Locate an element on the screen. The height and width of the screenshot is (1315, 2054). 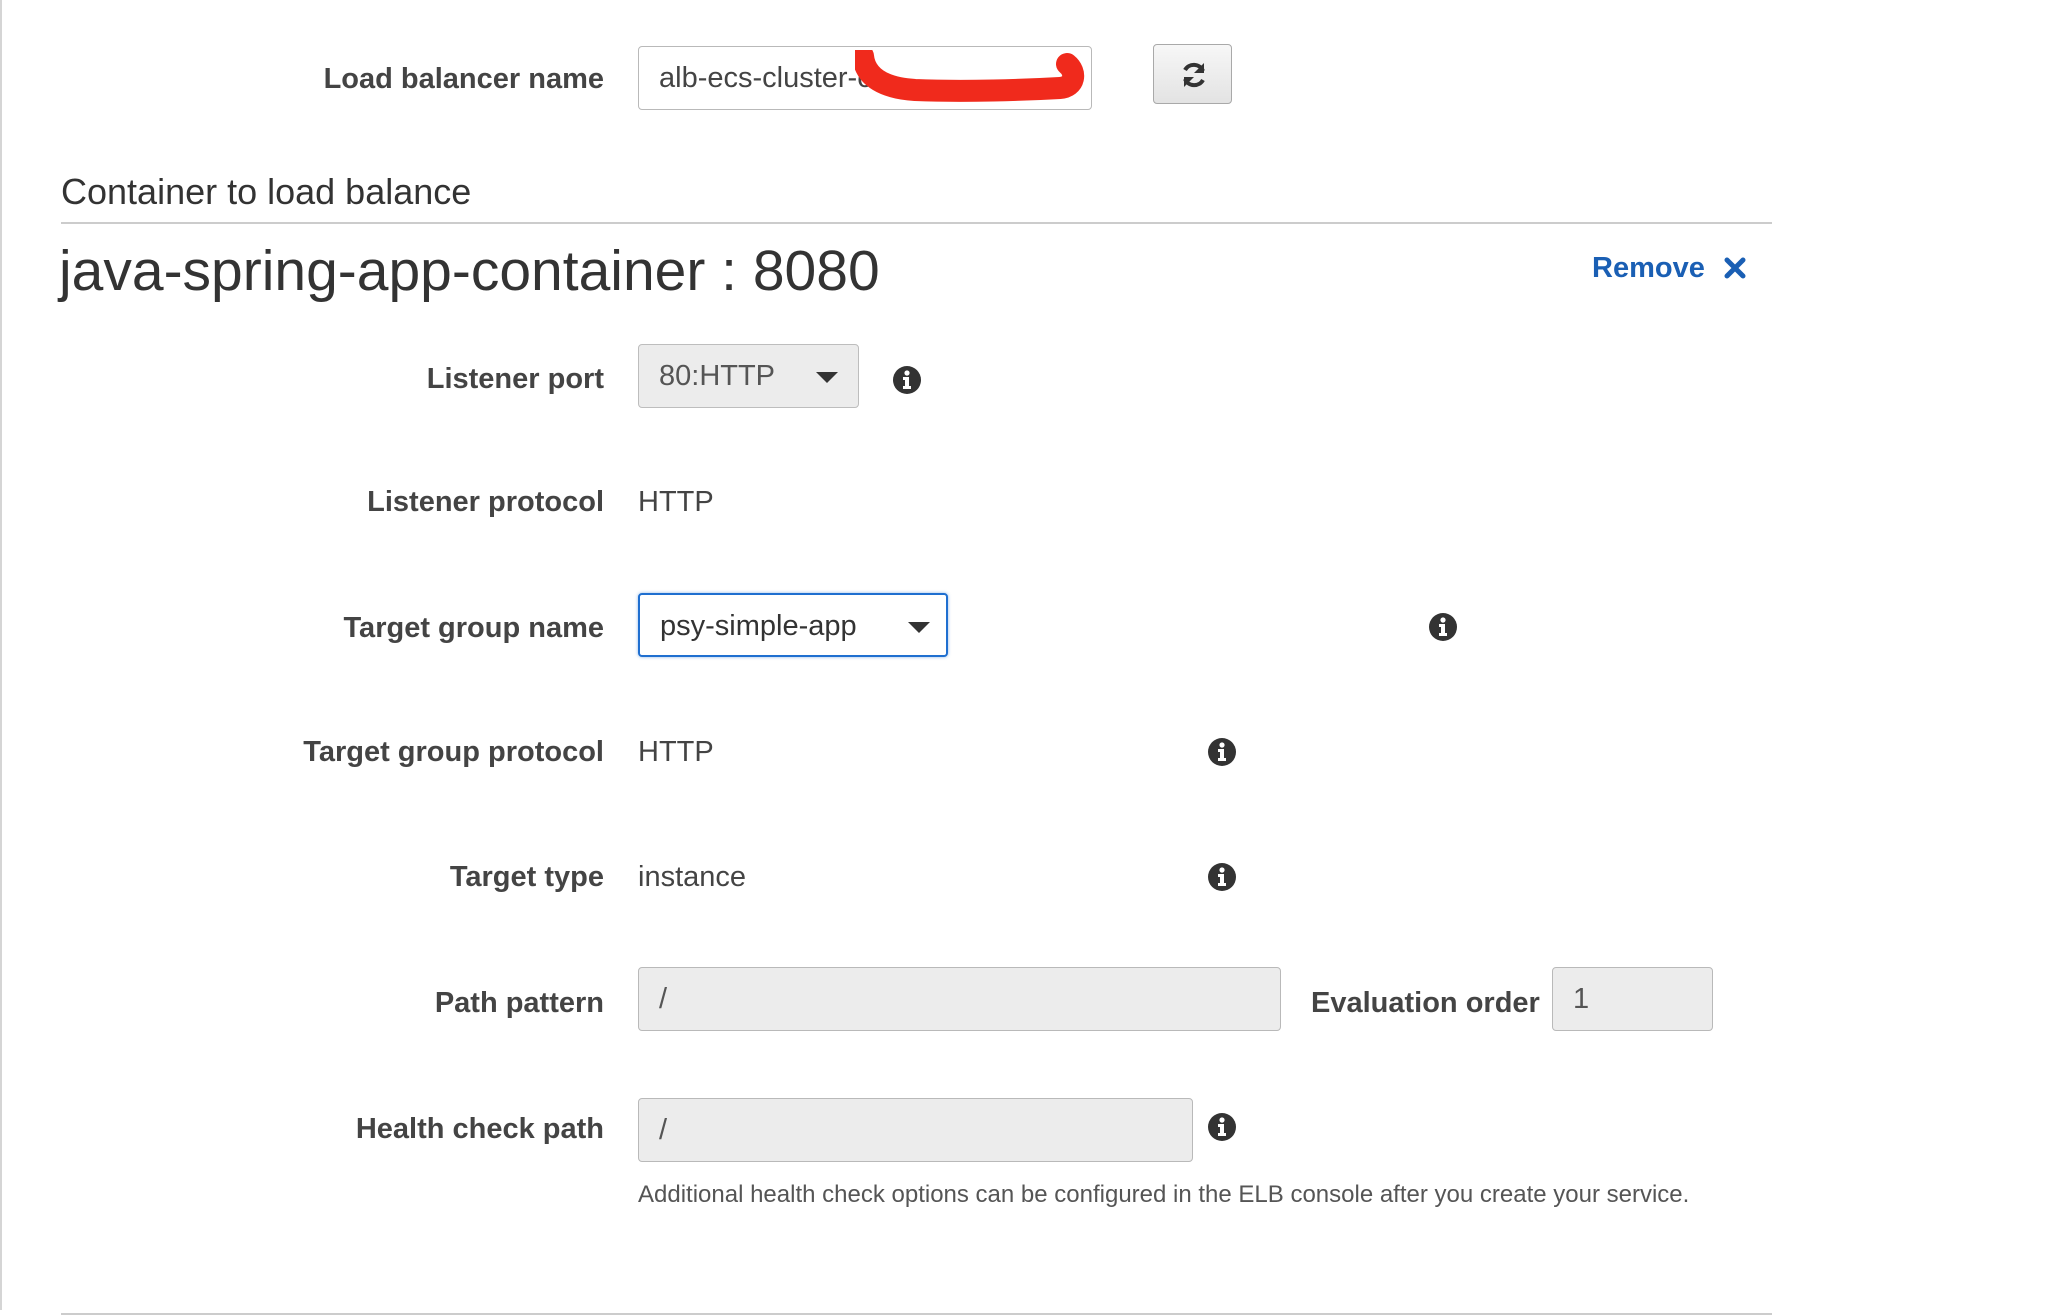
evaluation-order-label: Evaluation order is located at coordinates (1425, 1003).